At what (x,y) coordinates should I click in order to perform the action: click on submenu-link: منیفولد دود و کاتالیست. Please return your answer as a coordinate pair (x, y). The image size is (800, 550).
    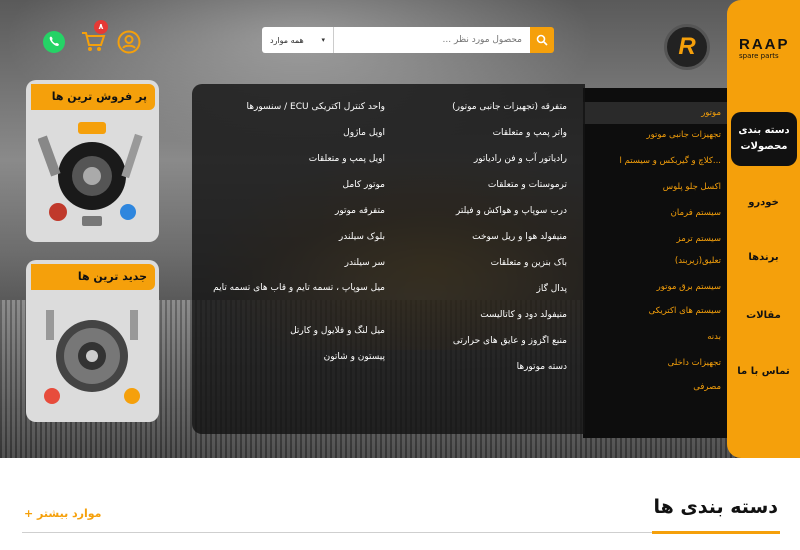
    Looking at the image, I should click on (523, 315).